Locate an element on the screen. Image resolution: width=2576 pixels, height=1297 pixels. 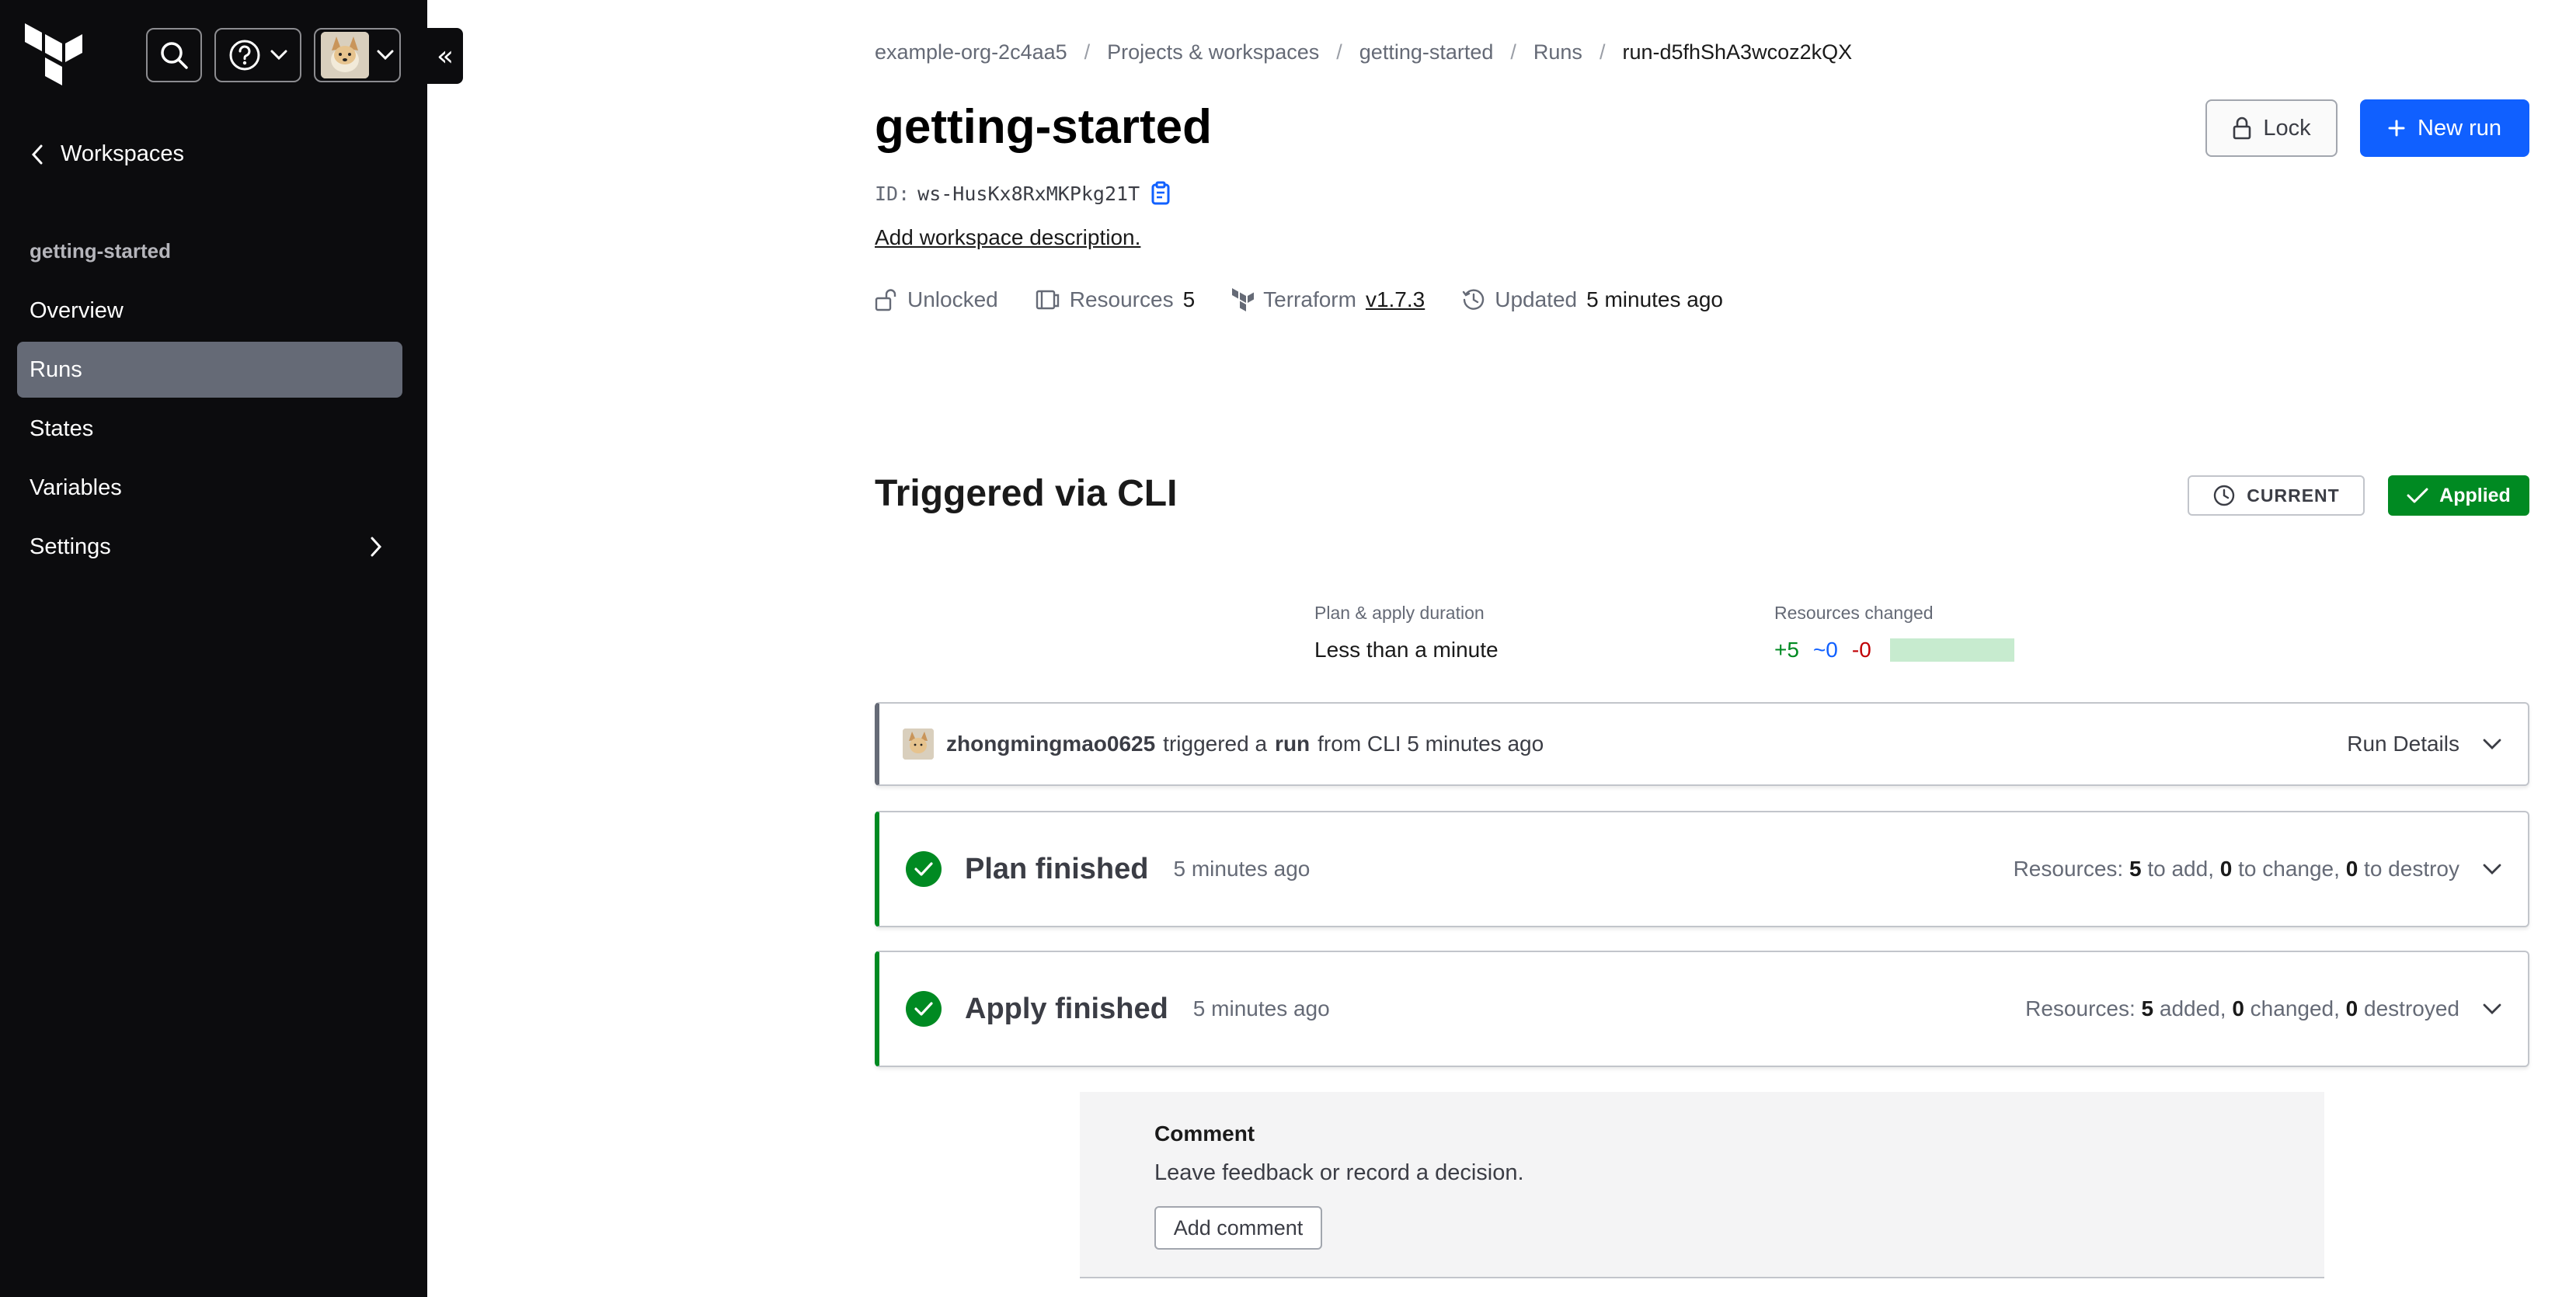
sidebar-item-variables: Variables is located at coordinates (209, 488).